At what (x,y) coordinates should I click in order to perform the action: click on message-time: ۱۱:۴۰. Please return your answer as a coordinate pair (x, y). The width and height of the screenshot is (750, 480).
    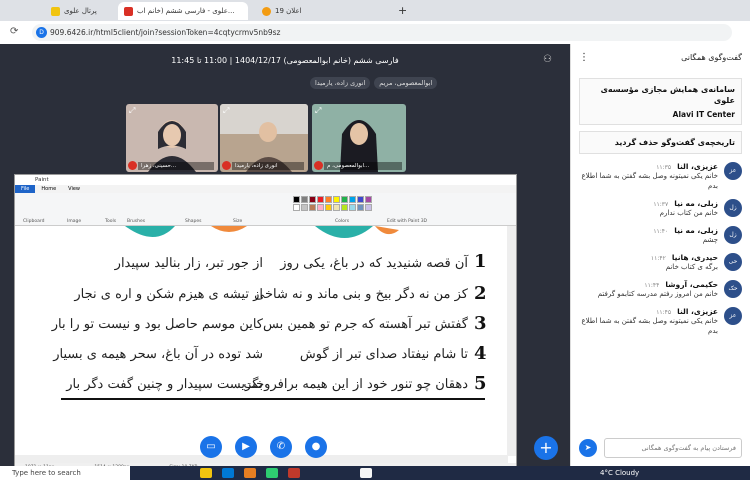
    Looking at the image, I should click on (661, 231).